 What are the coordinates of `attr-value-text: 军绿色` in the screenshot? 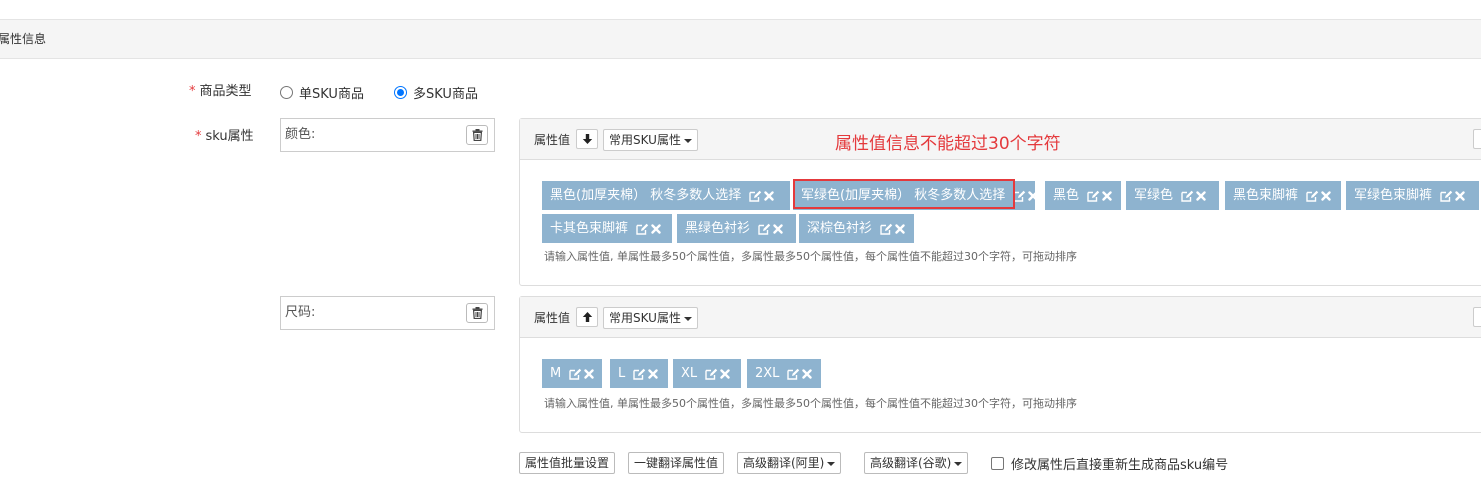 It's located at (1154, 195).